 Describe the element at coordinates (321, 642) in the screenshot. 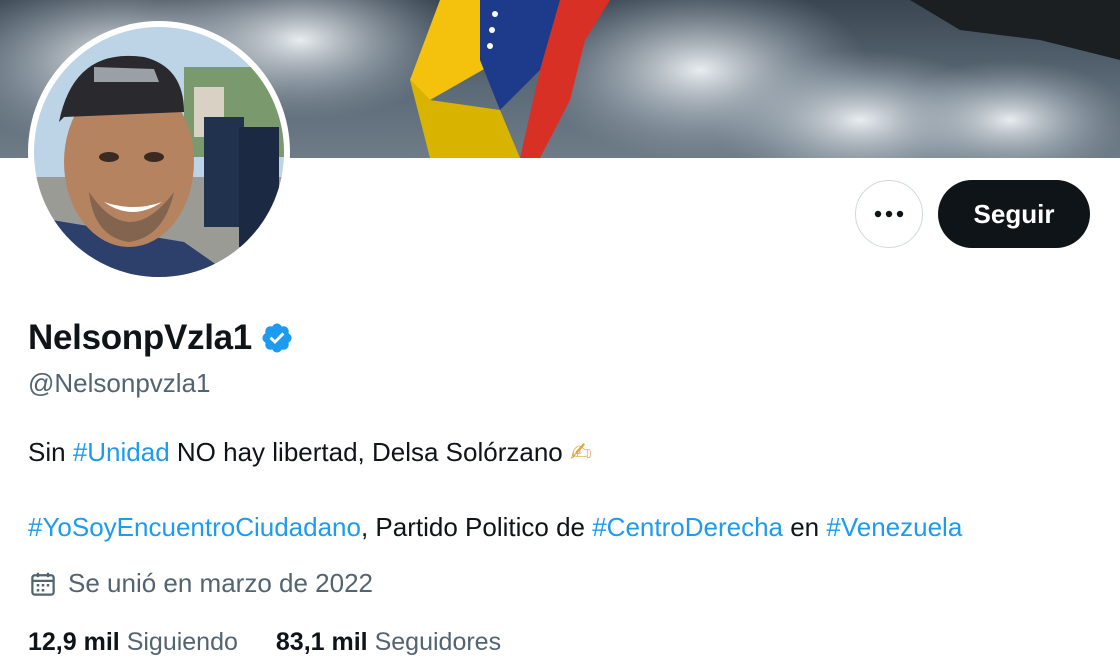

I see `followers-count: 83,1 mil` at that location.